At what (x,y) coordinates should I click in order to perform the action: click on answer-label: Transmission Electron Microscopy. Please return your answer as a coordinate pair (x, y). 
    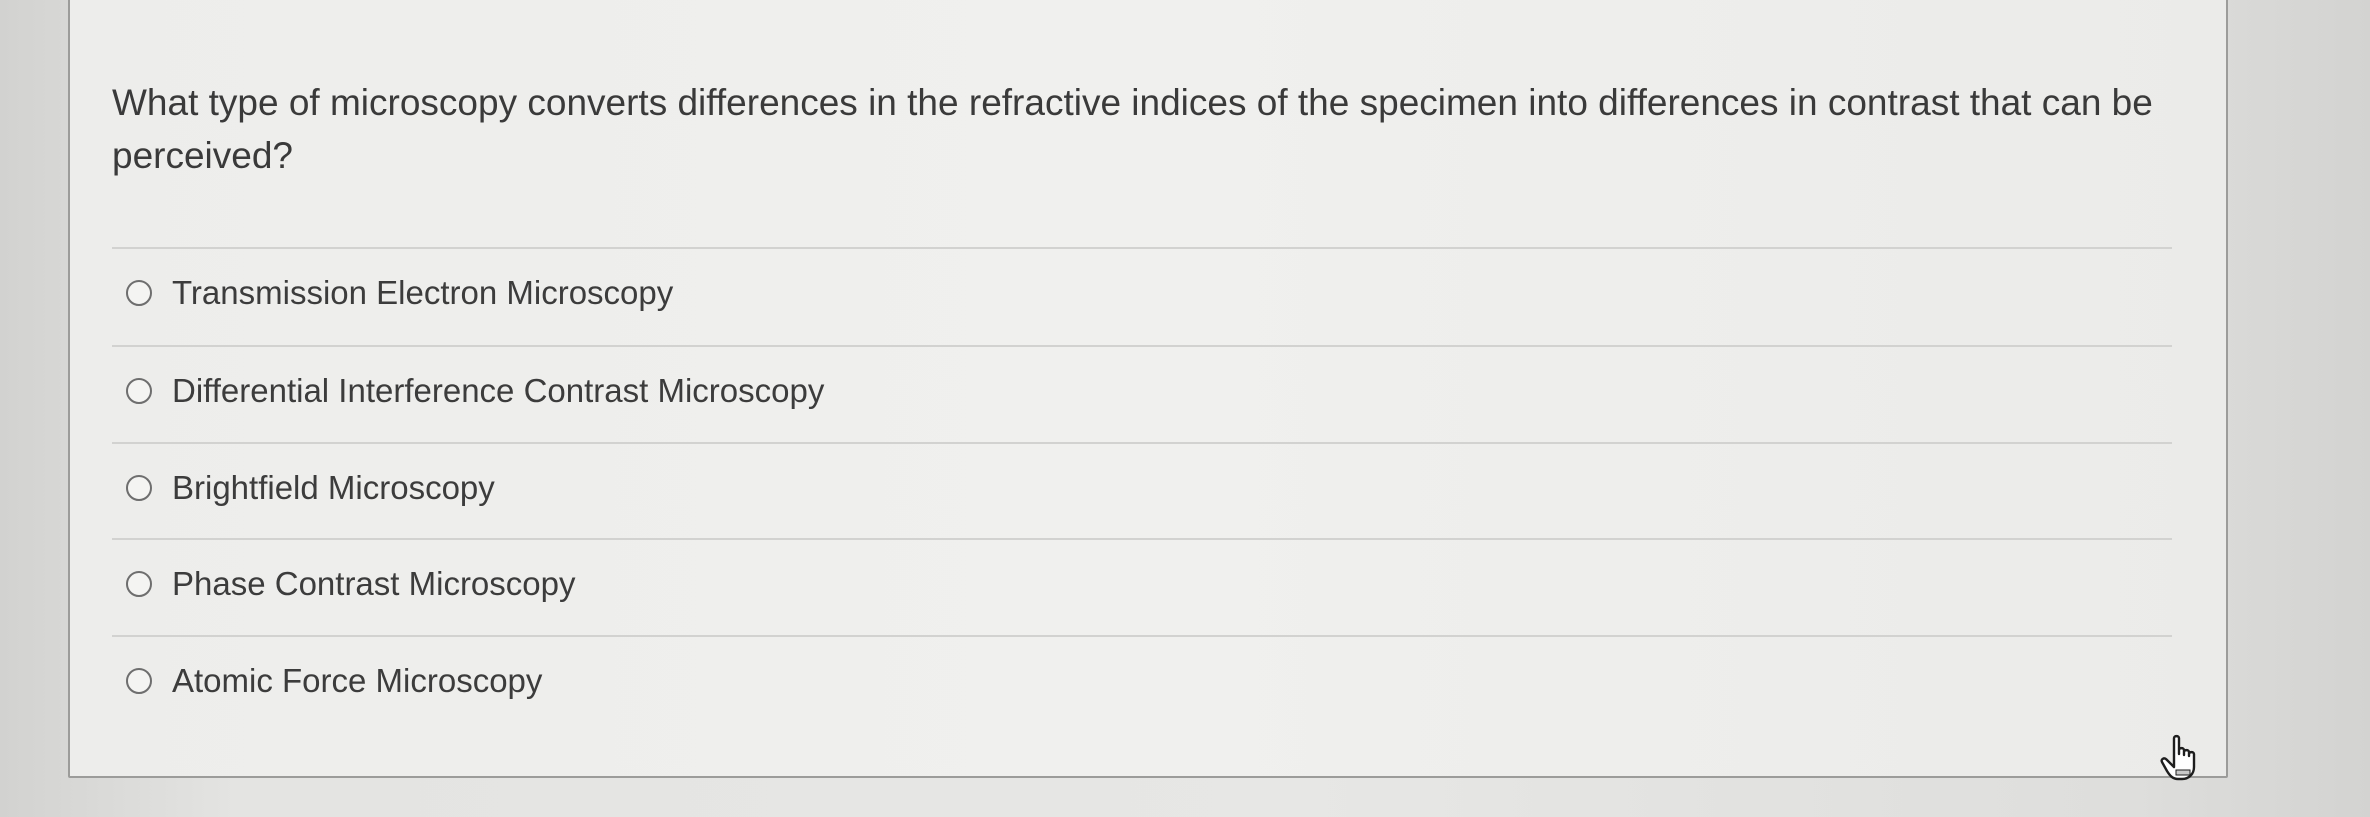
    Looking at the image, I should click on (423, 292).